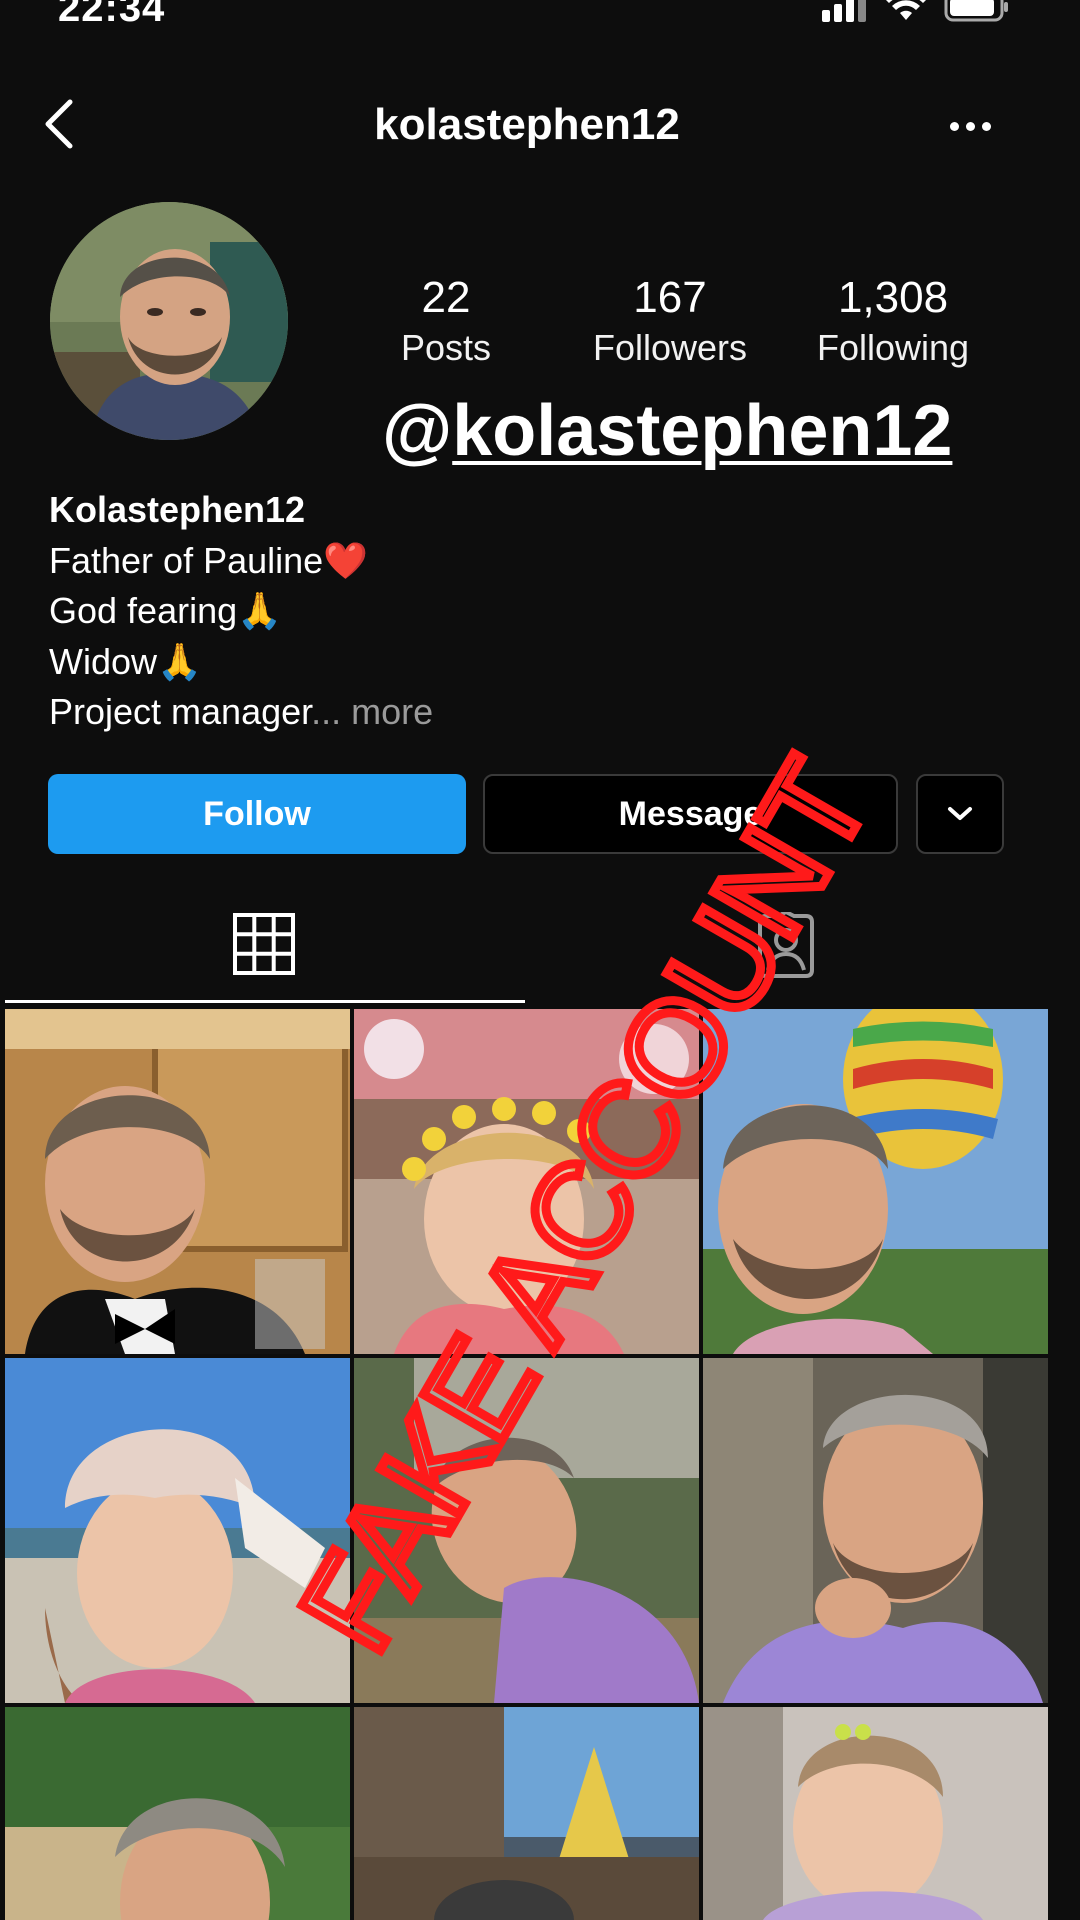 This screenshot has height=1920, width=1080. Describe the element at coordinates (893, 347) in the screenshot. I see `following-label: Following` at that location.